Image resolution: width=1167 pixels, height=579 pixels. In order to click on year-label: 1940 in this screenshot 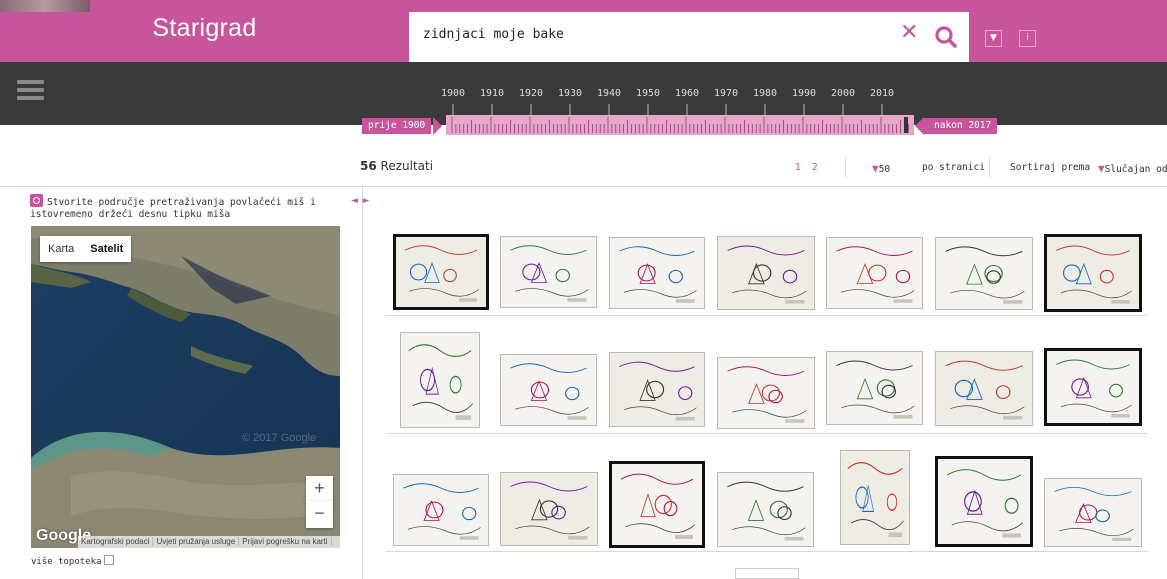, I will do `click(609, 93)`.